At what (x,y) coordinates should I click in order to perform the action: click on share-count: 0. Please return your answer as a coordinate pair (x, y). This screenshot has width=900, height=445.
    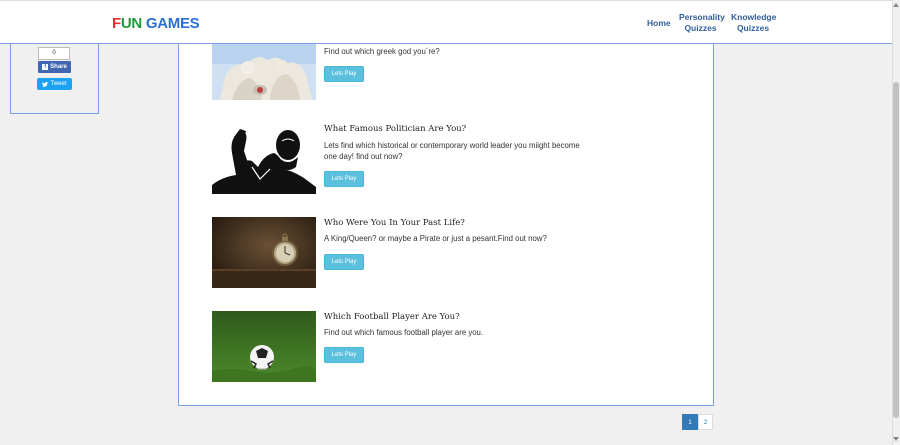
    Looking at the image, I should click on (54, 53).